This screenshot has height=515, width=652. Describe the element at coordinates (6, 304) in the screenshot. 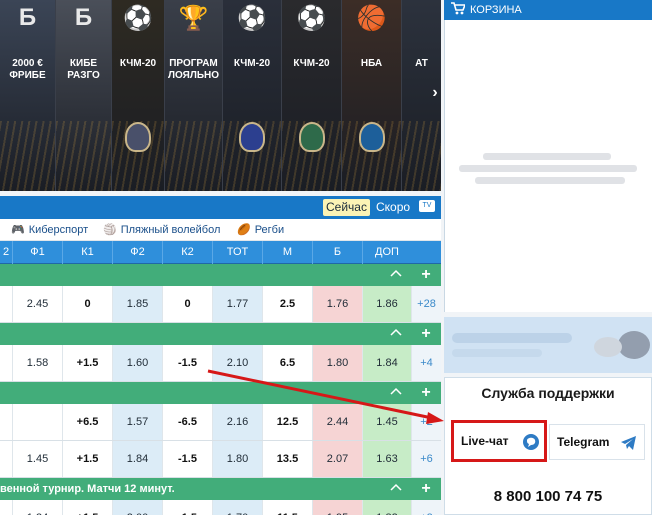

I see `row-stub` at that location.